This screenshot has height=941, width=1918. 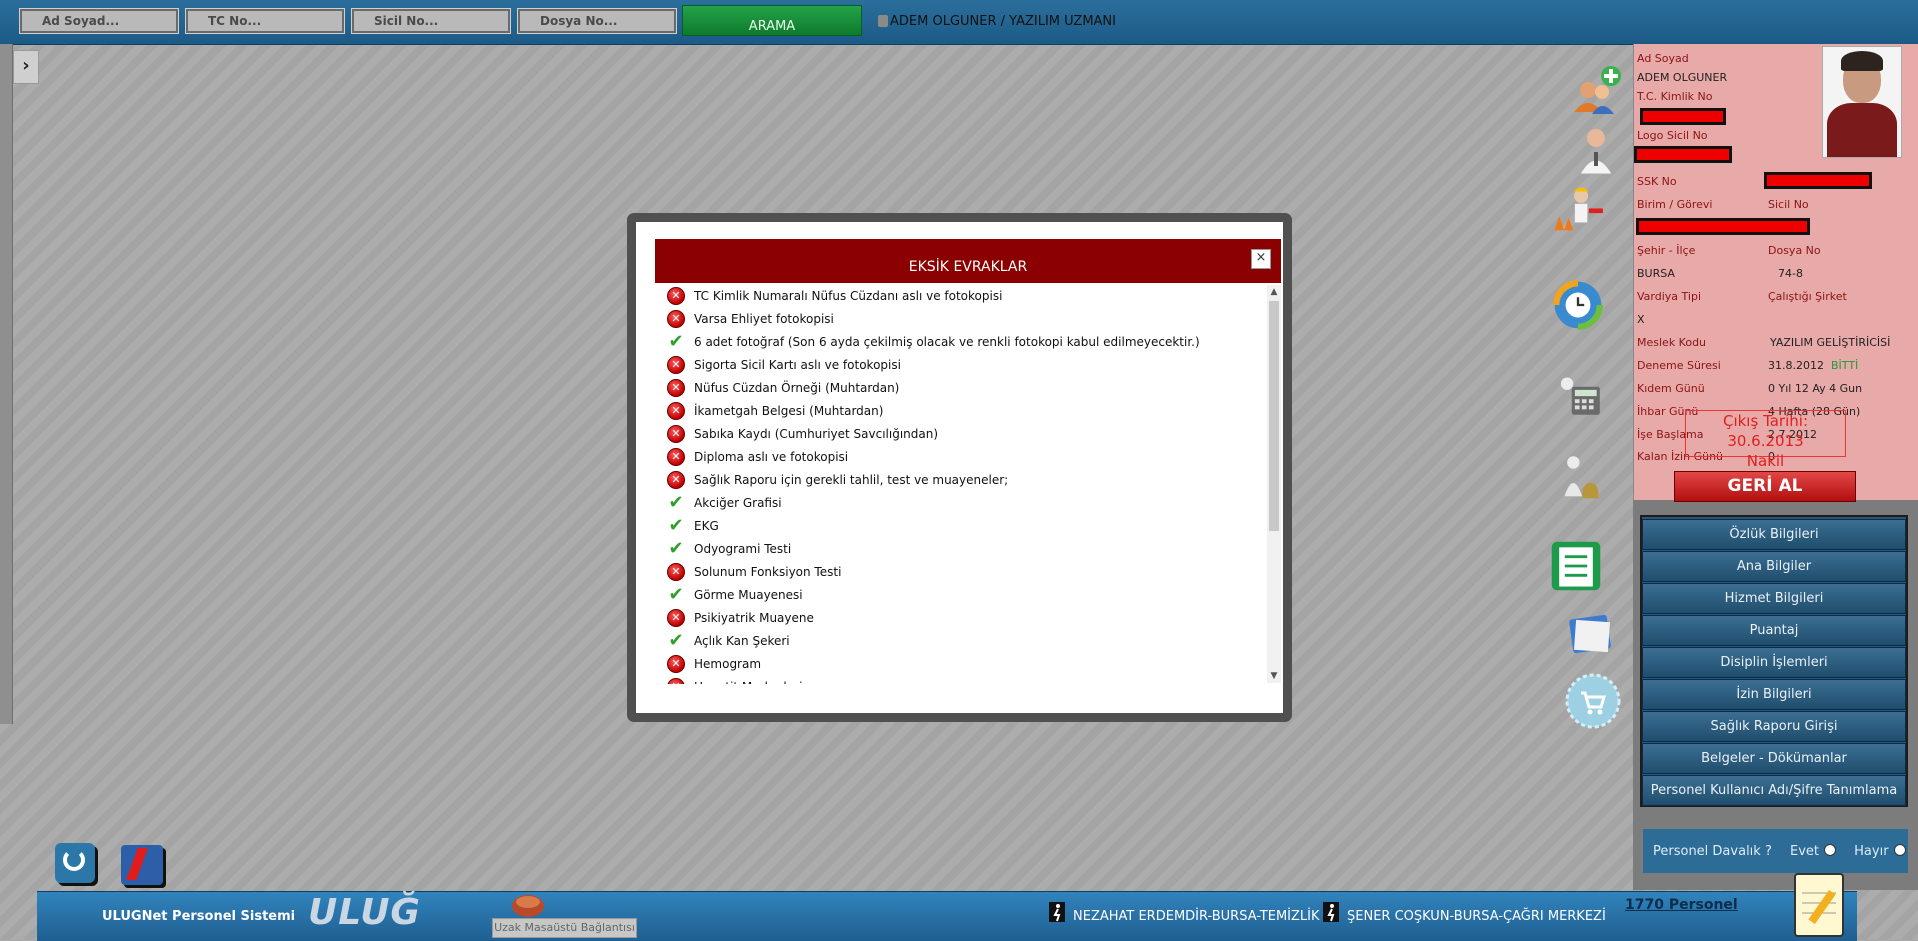 I want to click on menu-item: Puantaj, so click(x=1774, y=630).